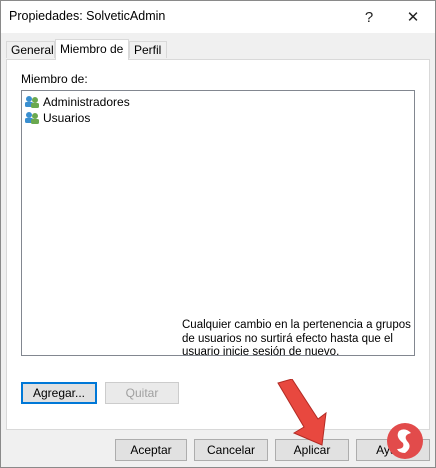 This screenshot has height=468, width=436. I want to click on member-name: Usuarios, so click(67, 118).